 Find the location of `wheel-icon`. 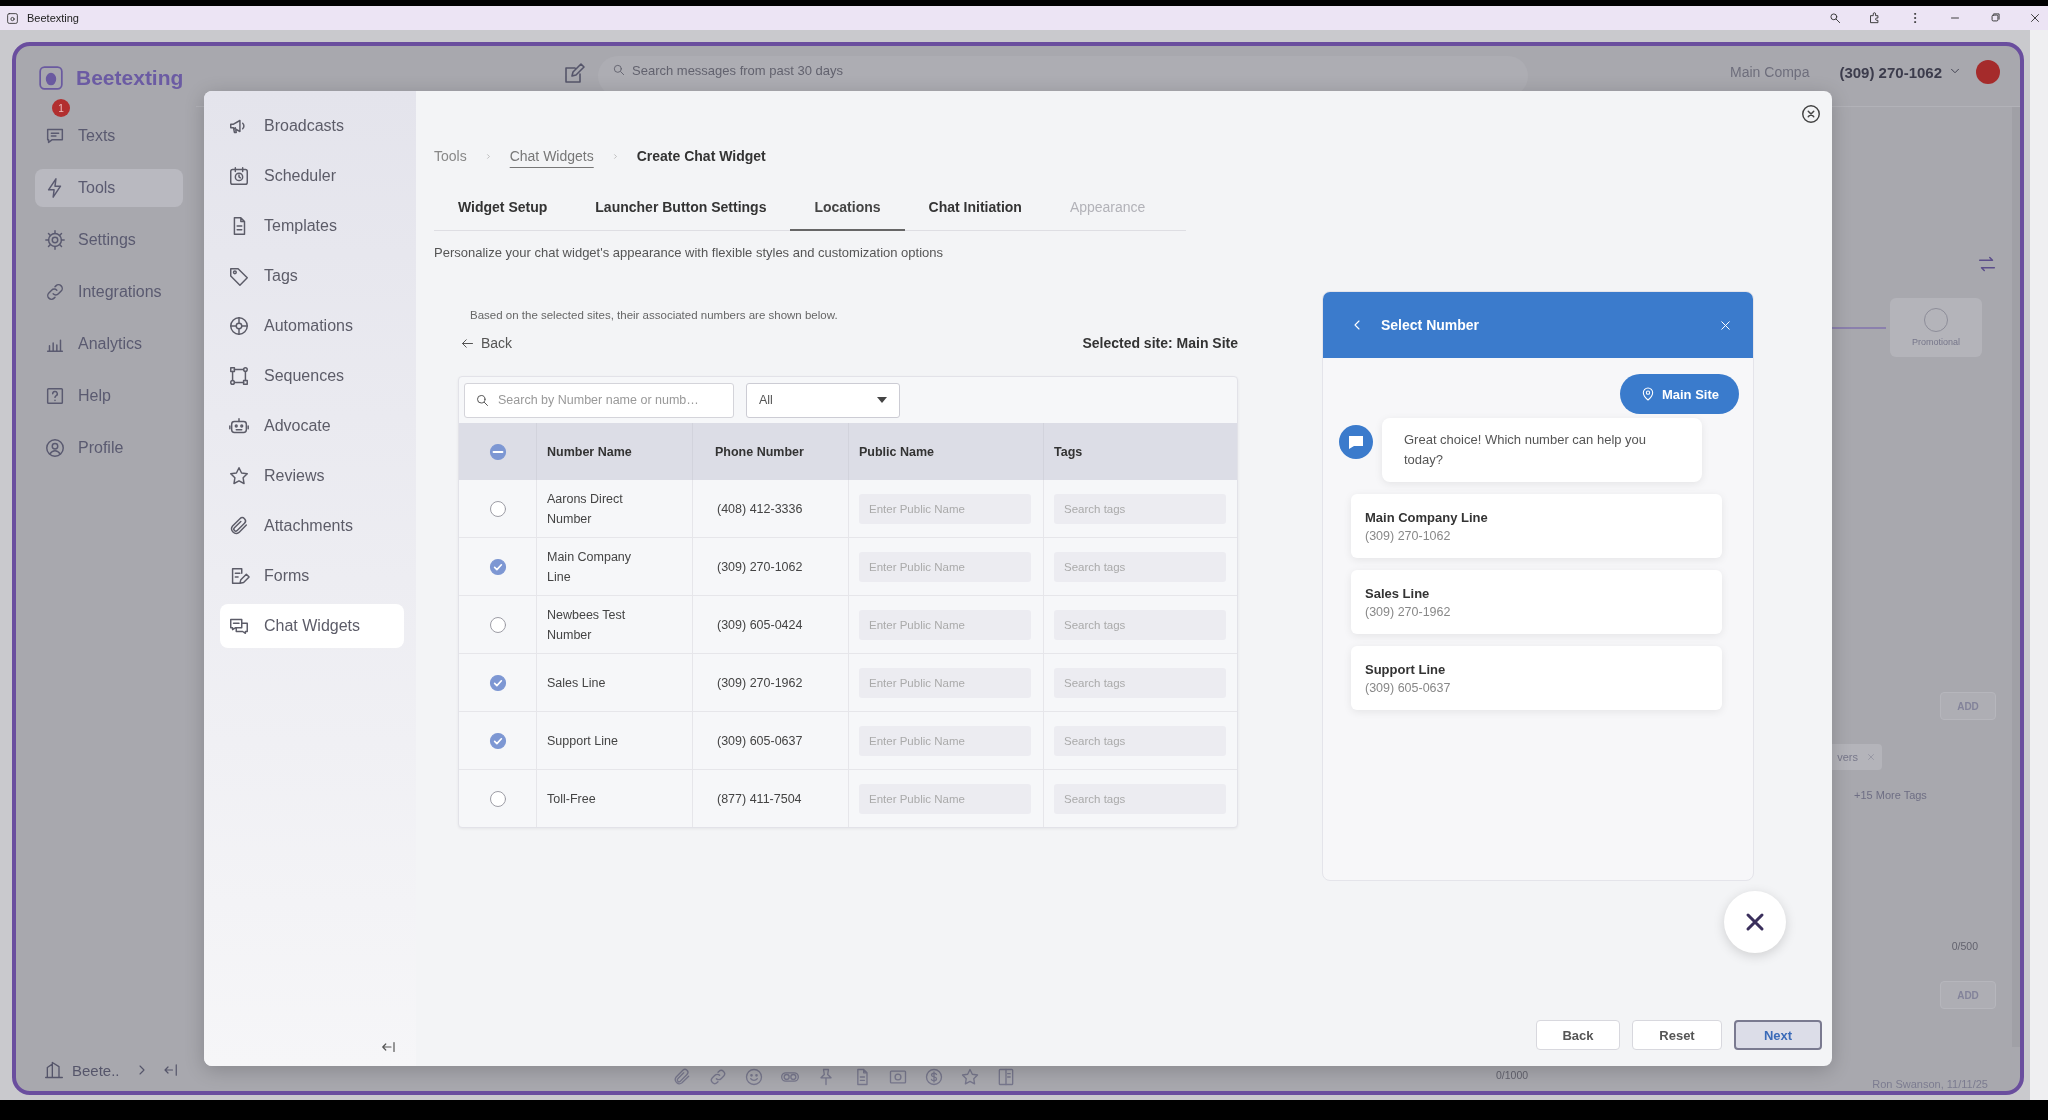

wheel-icon is located at coordinates (239, 326).